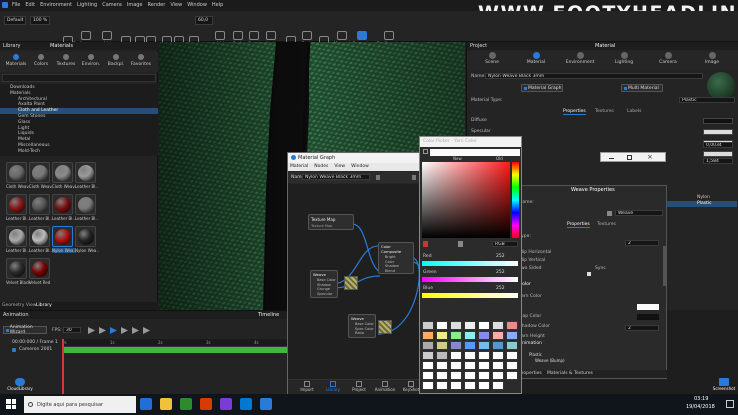 The width and height of the screenshot is (738, 415). What do you see at coordinates (331, 222) in the screenshot?
I see `texture-map-node: Texture Map Texture Map` at bounding box center [331, 222].